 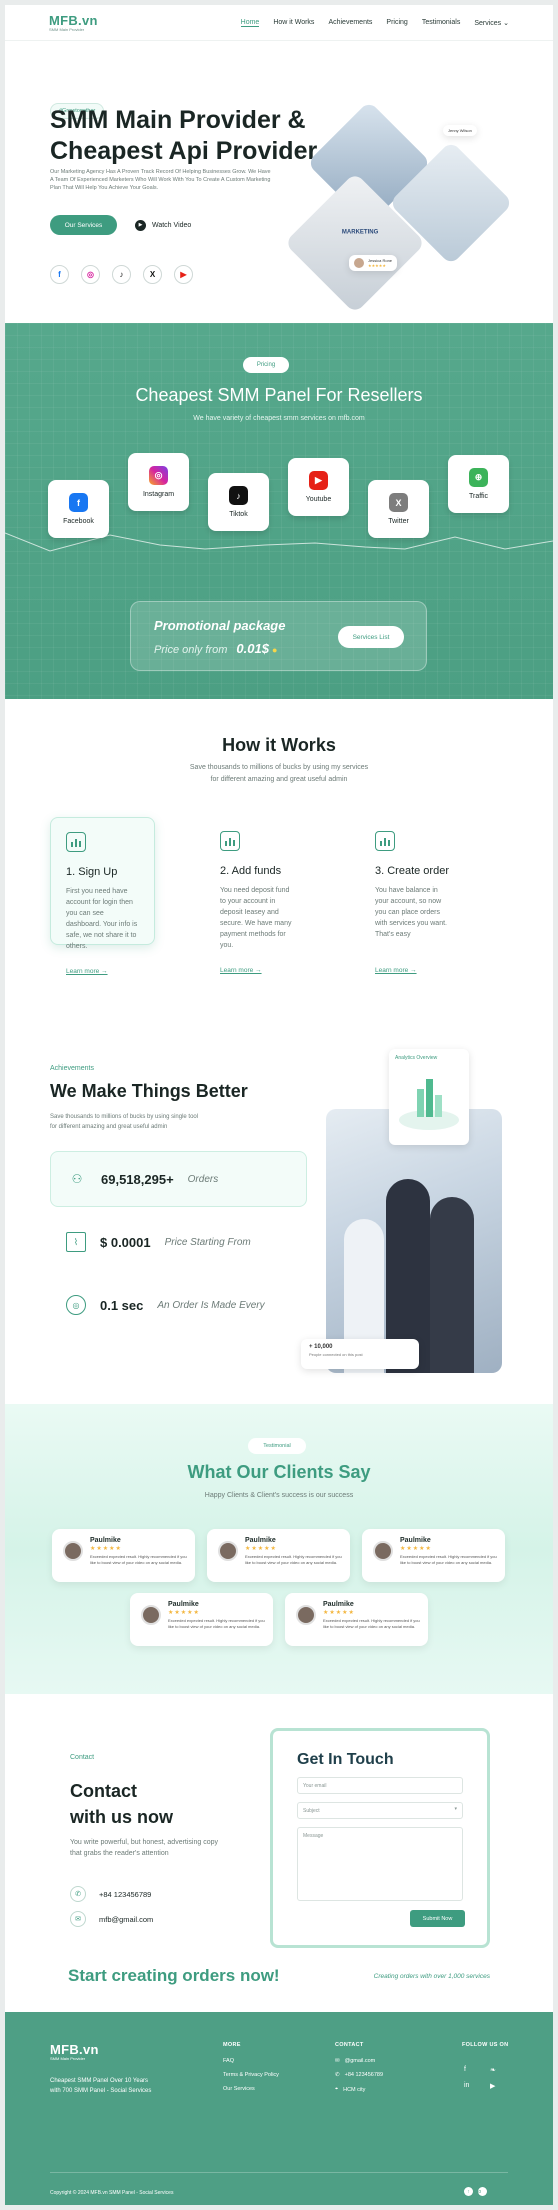 What do you see at coordinates (72, 1068) in the screenshot?
I see `achievements-label: Achievements` at bounding box center [72, 1068].